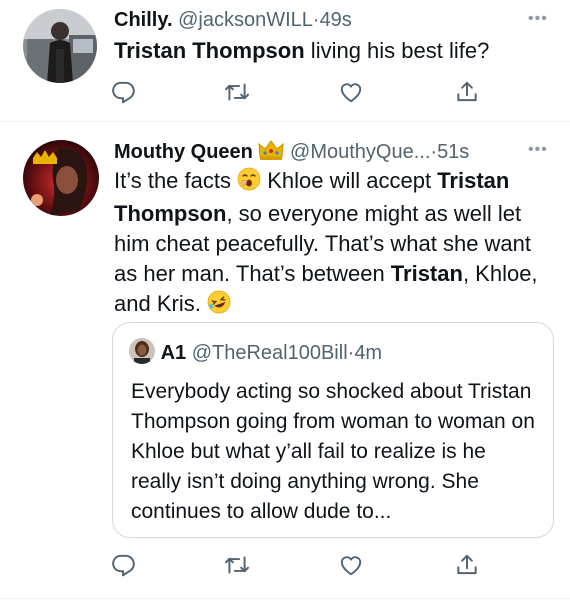 The width and height of the screenshot is (570, 600). I want to click on avatar-mouthy-queen, so click(61, 178).